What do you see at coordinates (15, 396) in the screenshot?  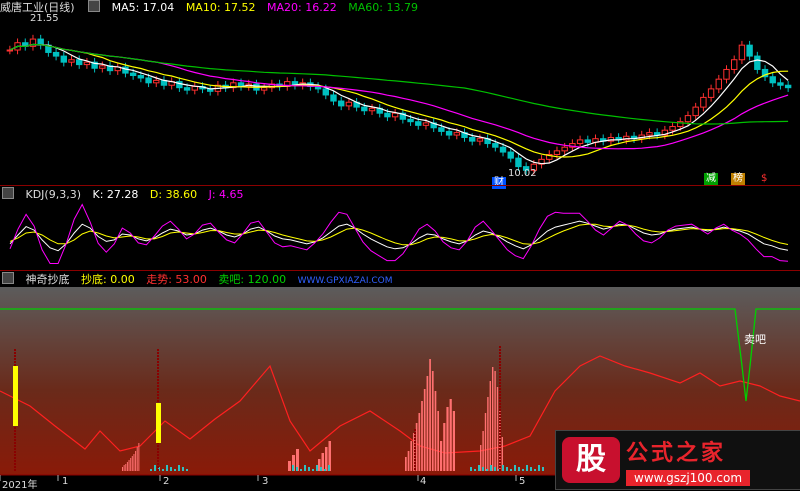 I see `buy-signal-bar` at bounding box center [15, 396].